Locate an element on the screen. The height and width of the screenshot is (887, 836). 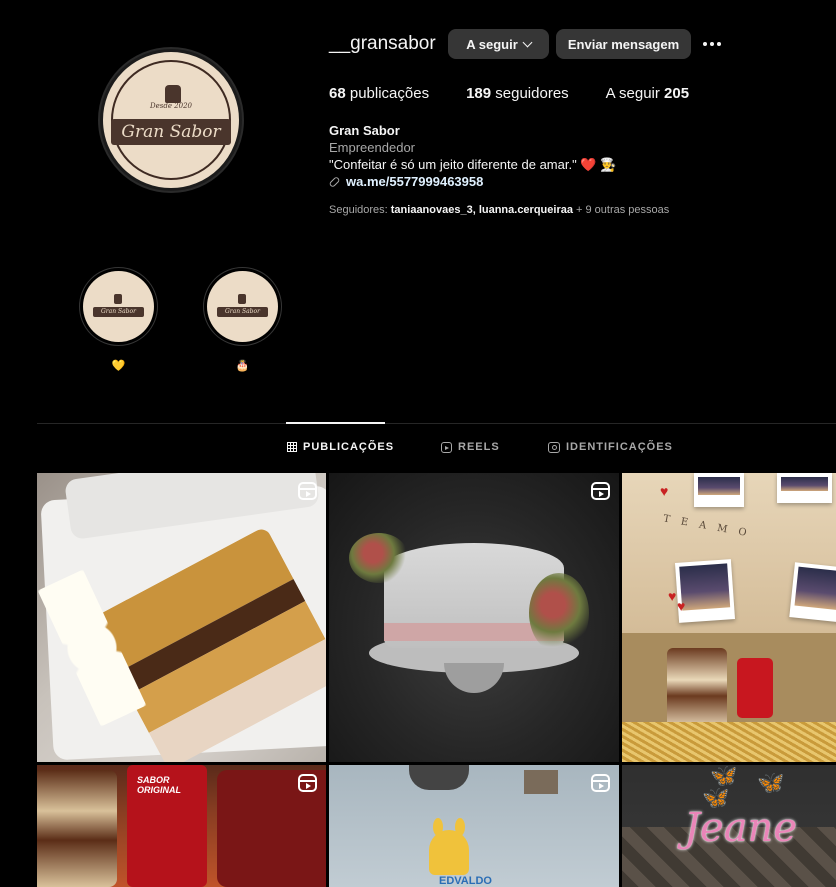
reels-icon is located at coordinates (446, 447).